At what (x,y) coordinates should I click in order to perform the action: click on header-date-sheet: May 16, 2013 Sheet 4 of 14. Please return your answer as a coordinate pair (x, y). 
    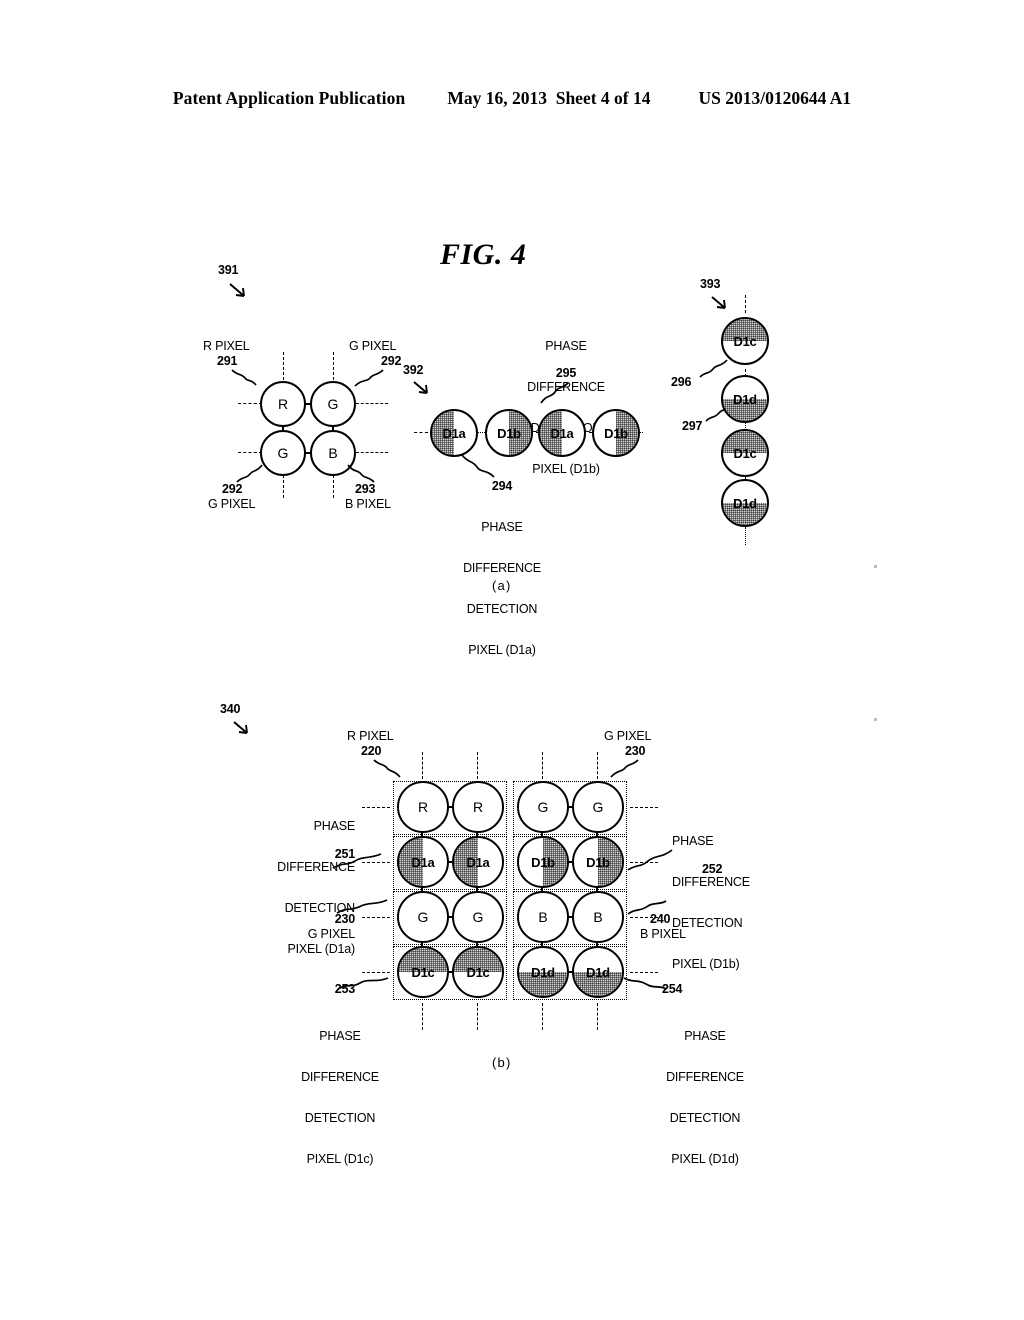
    Looking at the image, I should click on (549, 98).